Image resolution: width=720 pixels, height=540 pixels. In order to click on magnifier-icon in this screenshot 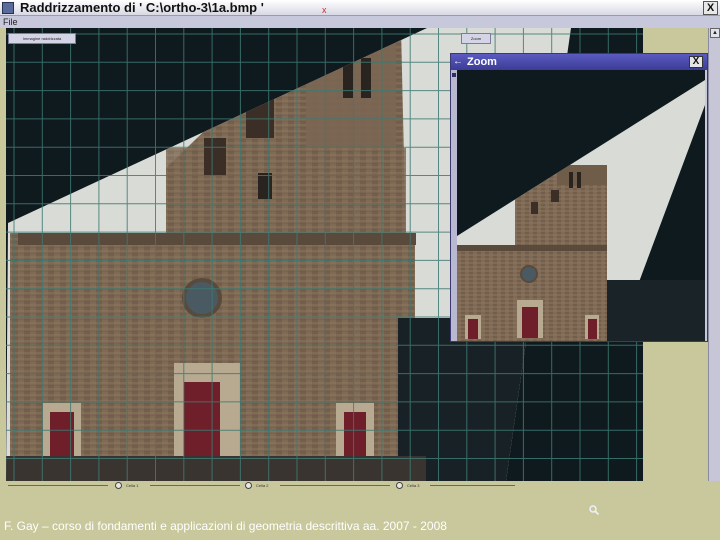, I will do `click(594, 510)`.